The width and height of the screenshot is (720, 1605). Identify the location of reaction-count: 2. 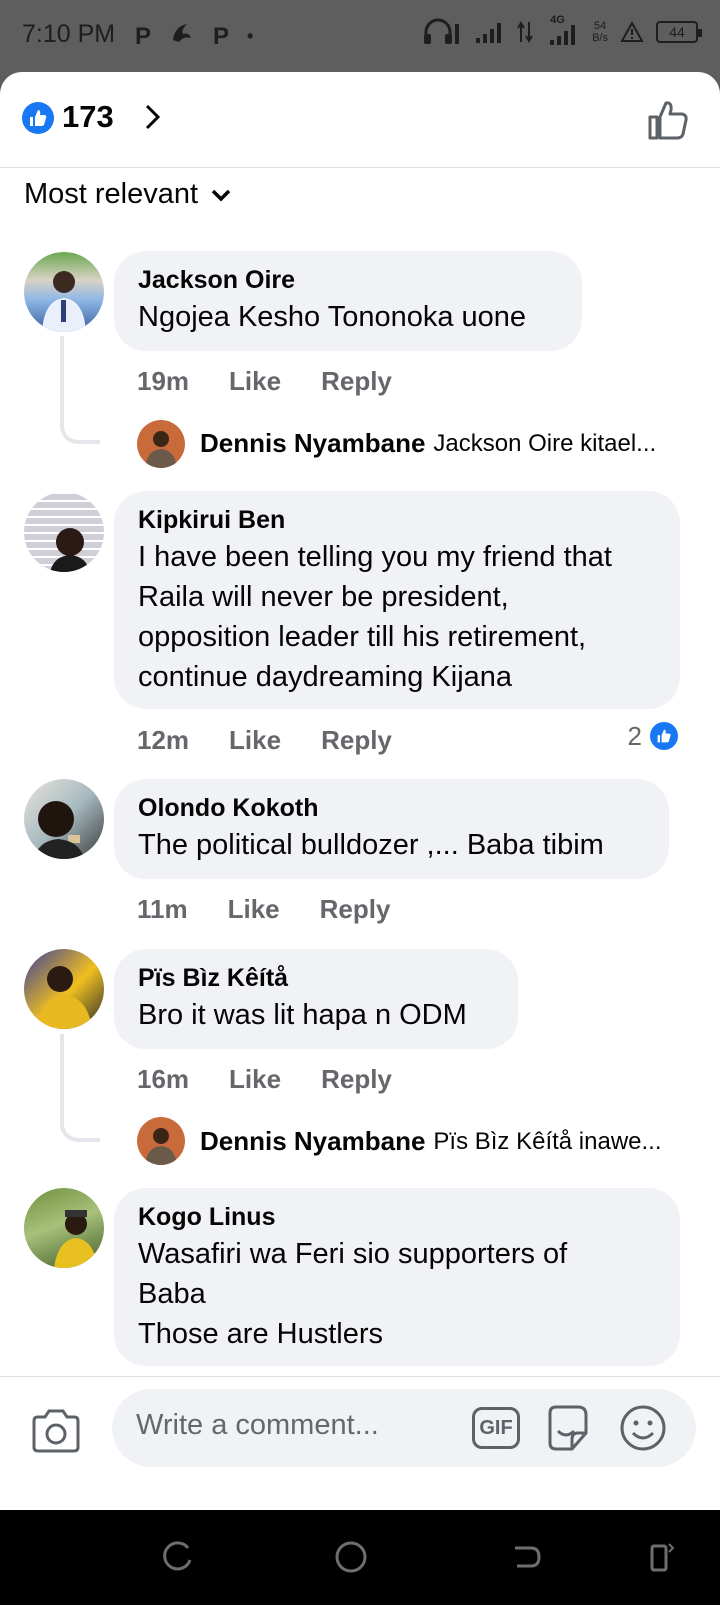
(634, 735).